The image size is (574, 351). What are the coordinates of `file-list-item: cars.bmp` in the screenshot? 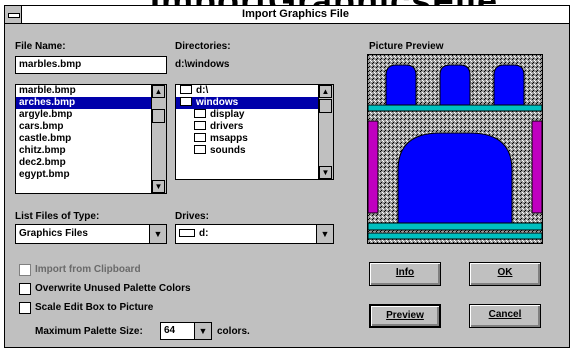 It's located at (91, 127).